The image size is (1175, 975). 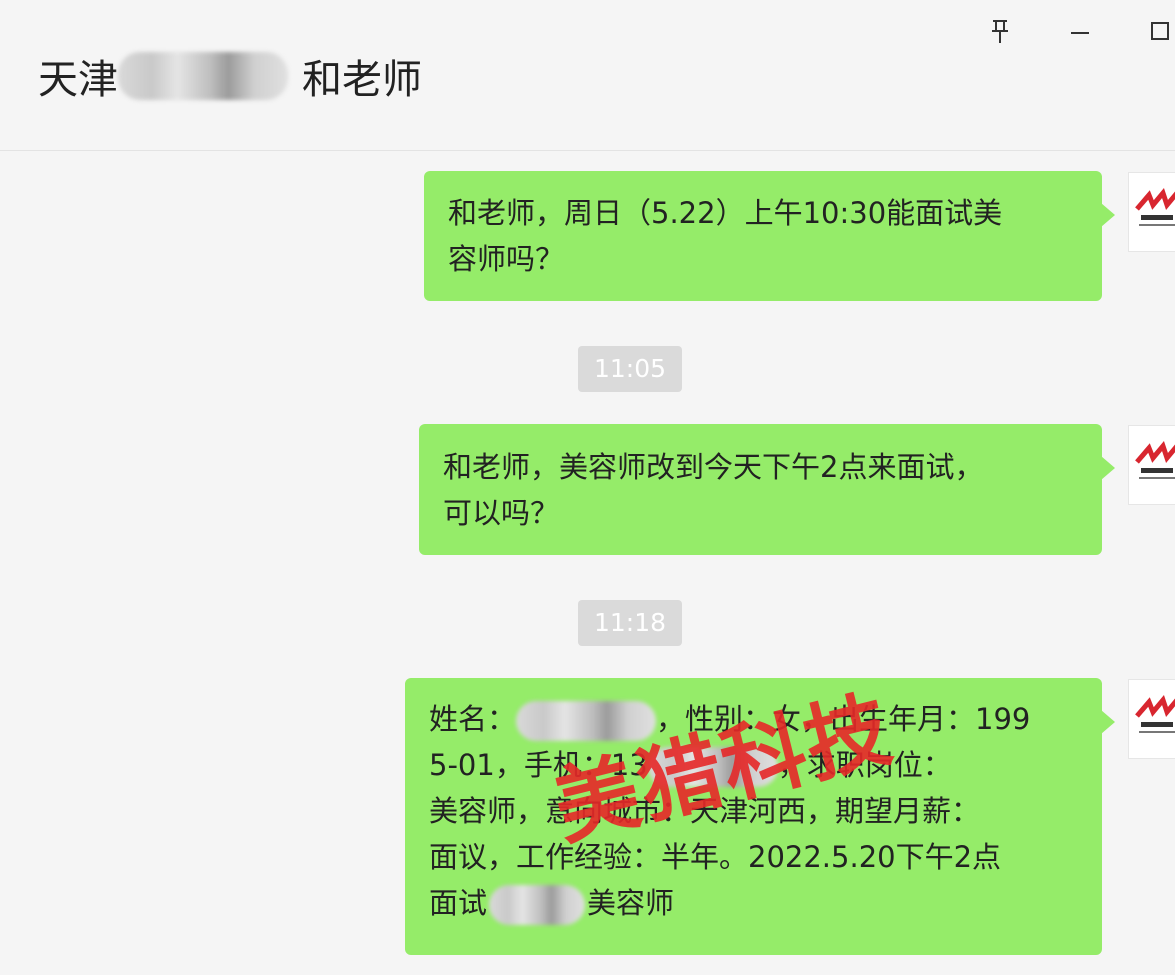 I want to click on message-text: 5-01，手机：13, so click(x=538, y=765).